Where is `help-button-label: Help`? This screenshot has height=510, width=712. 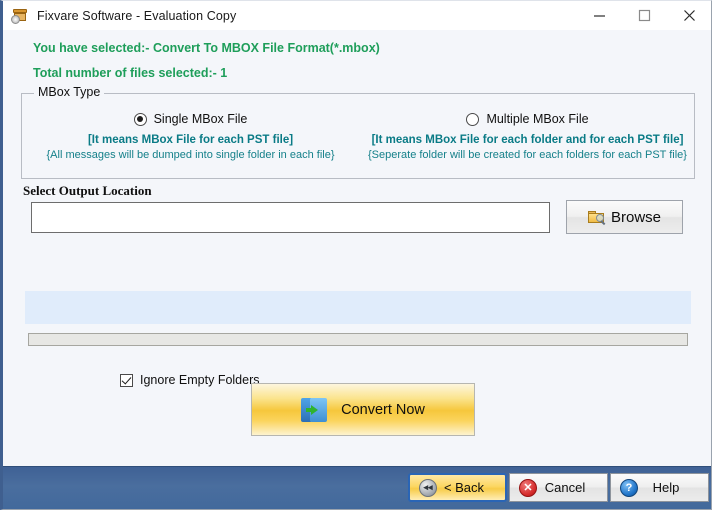 help-button-label: Help is located at coordinates (666, 487).